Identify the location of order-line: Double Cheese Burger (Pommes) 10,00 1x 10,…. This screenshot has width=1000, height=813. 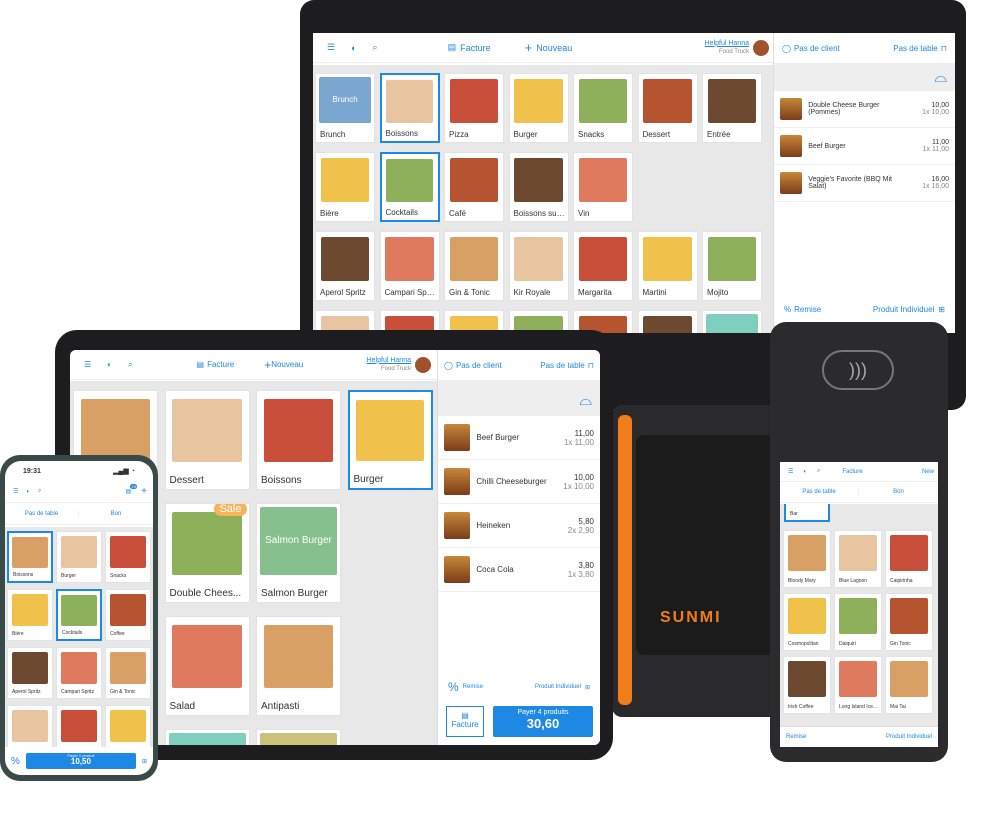
(864, 109).